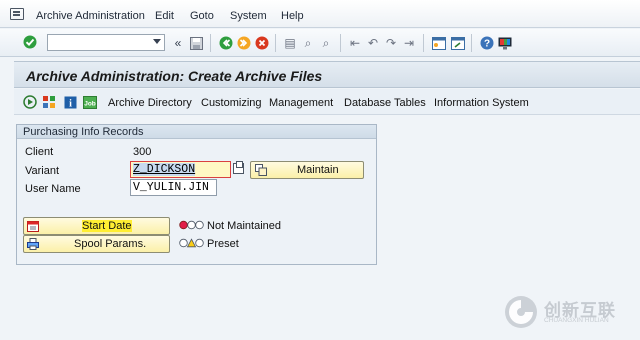  Describe the element at coordinates (439, 43) in the screenshot. I see `create-session-icon` at that location.